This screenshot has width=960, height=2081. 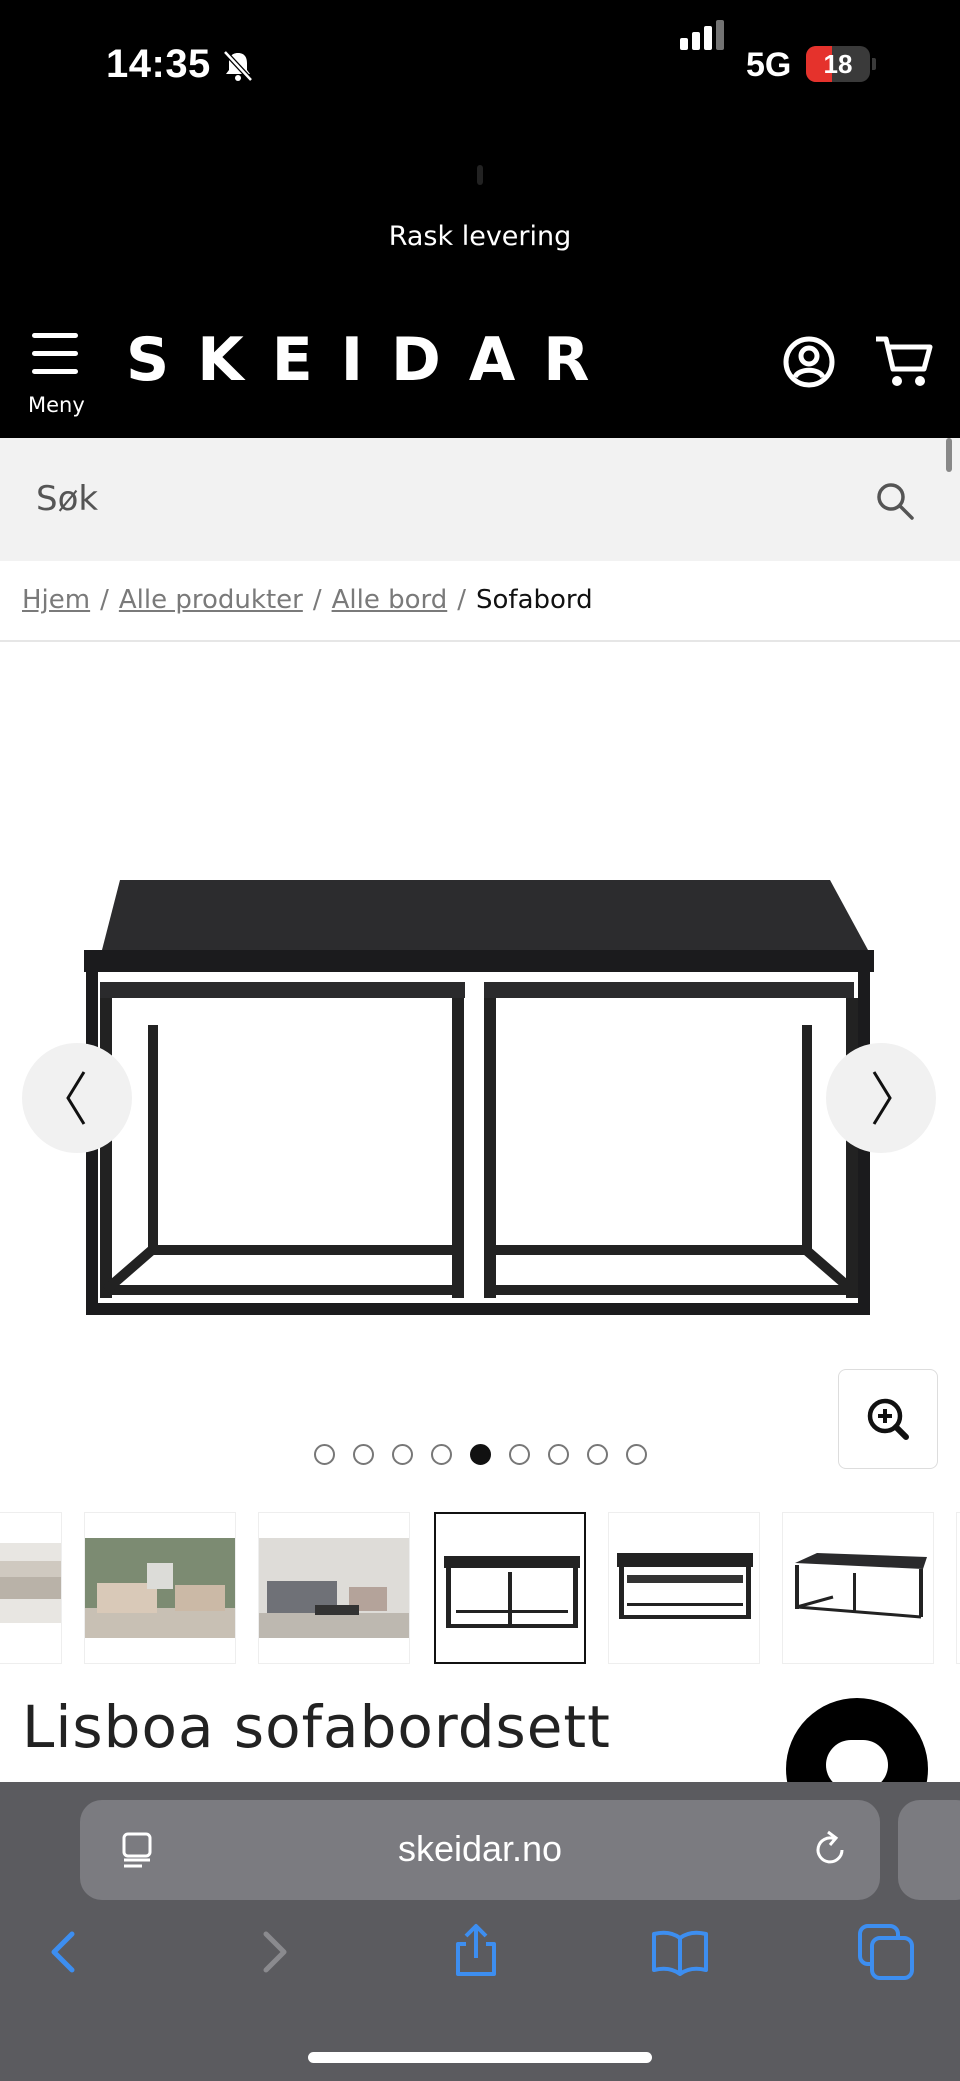 I want to click on prev-image-button, so click(x=77, y=1098).